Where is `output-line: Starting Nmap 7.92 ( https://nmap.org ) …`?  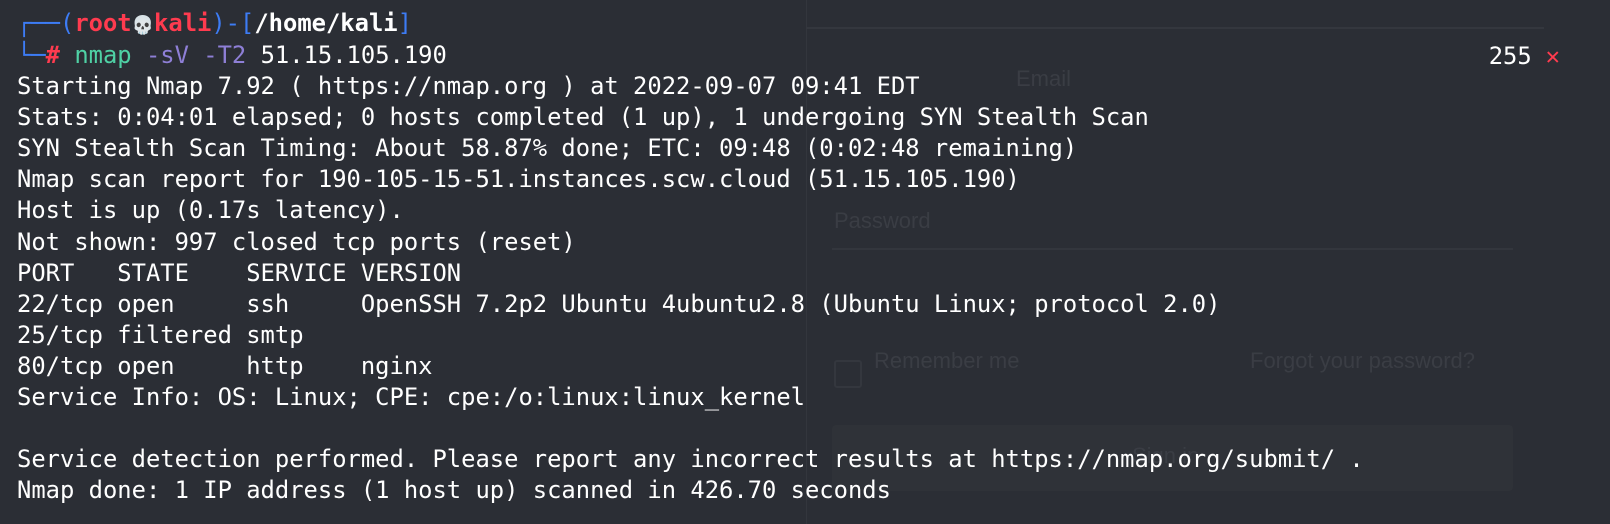 output-line: Starting Nmap 7.92 ( https://nmap.org ) … is located at coordinates (468, 86).